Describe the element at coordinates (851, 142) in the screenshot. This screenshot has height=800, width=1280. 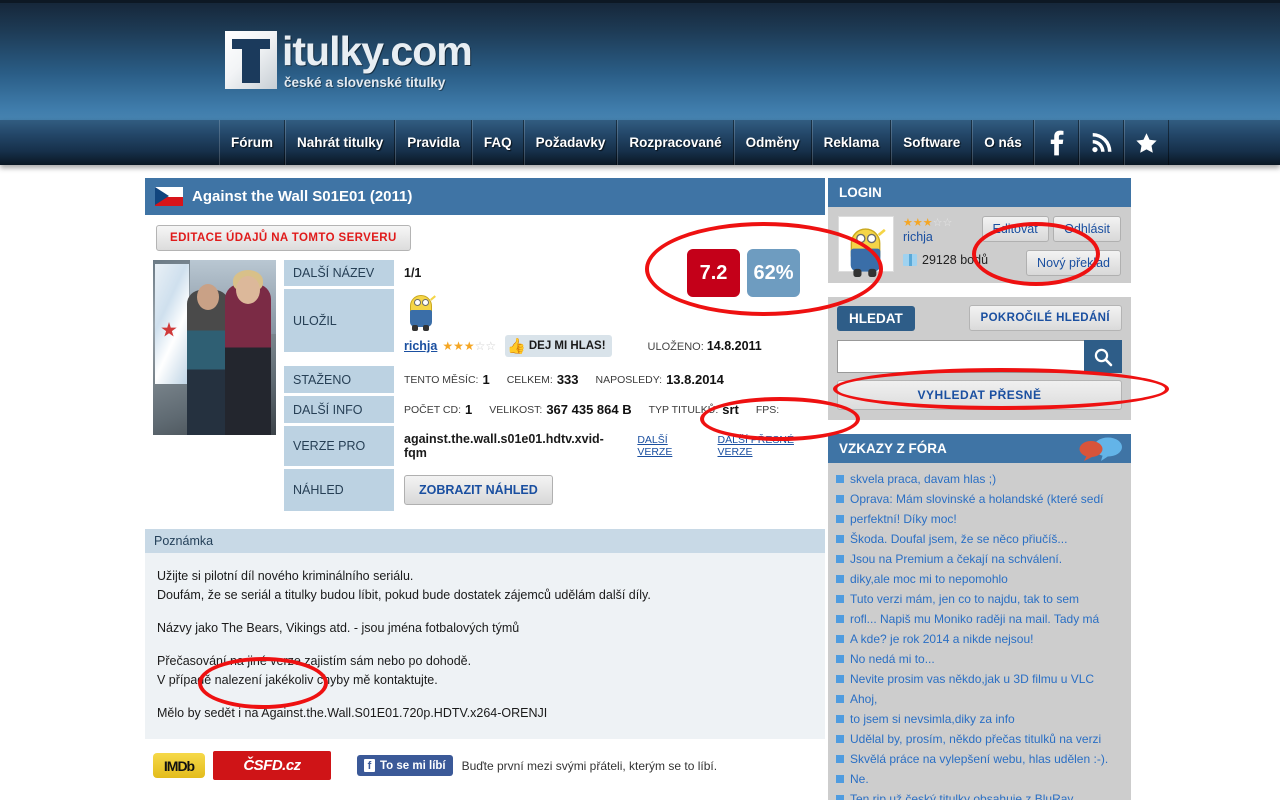
I see `nav-item-reklama: Reklama` at that location.